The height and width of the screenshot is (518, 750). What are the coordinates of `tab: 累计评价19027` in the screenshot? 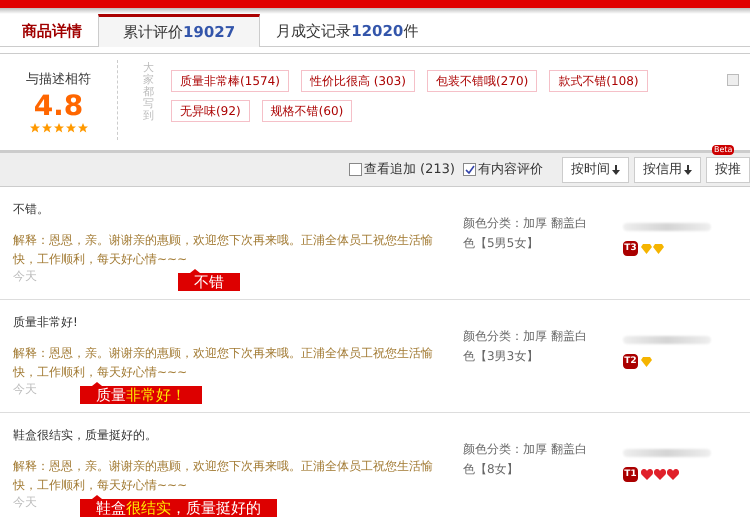 It's located at (179, 30).